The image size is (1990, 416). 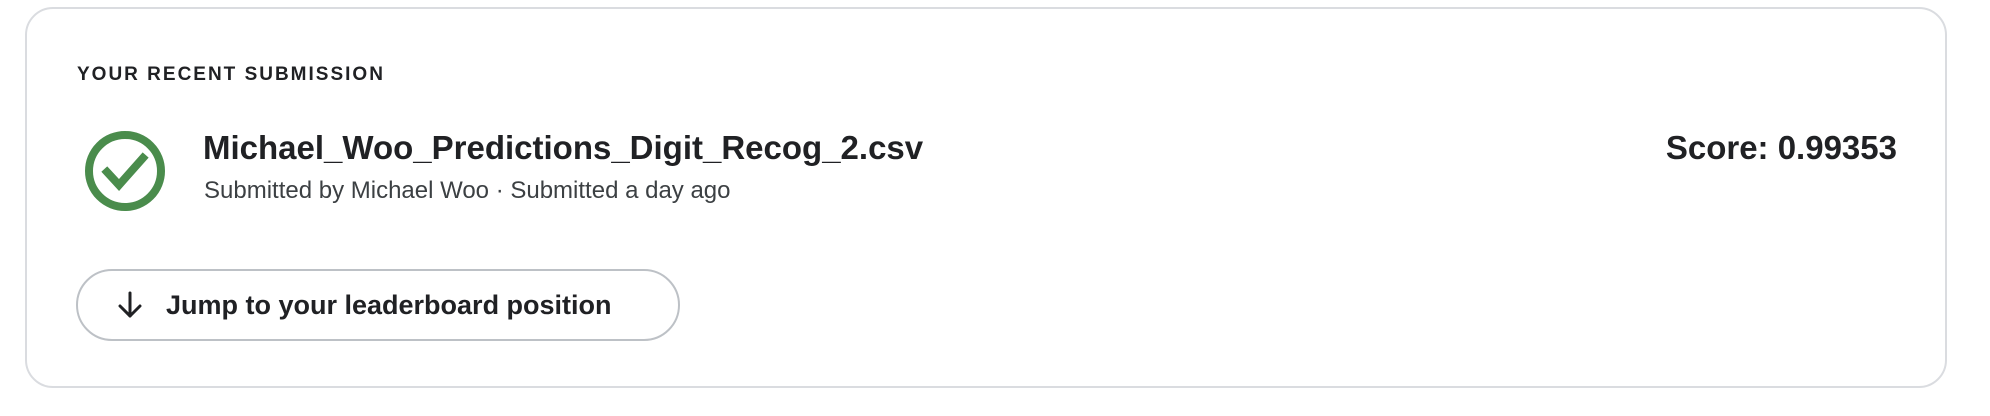 What do you see at coordinates (130, 305) in the screenshot?
I see `arrow-down-icon` at bounding box center [130, 305].